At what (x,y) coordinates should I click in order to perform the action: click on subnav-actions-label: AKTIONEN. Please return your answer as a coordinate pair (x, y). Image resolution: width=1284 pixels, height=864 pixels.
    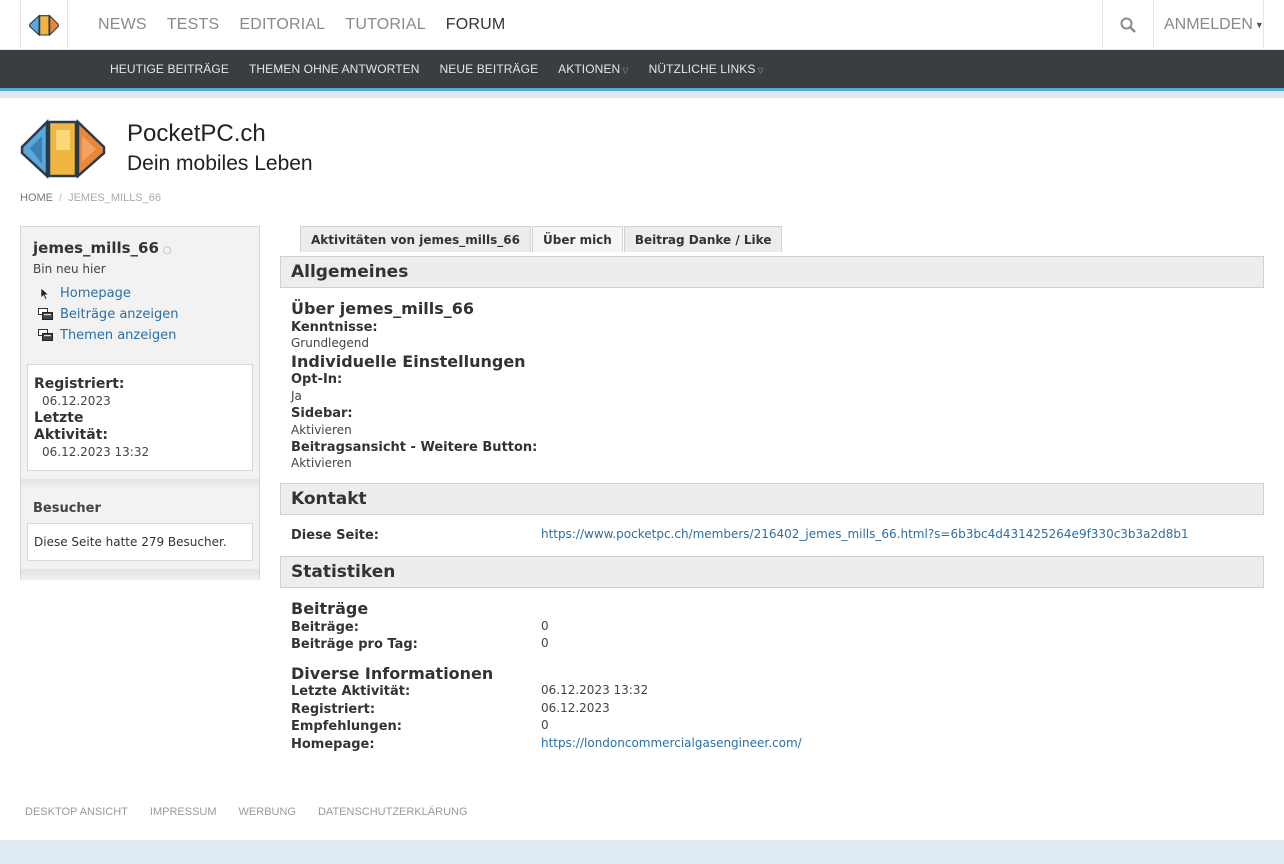
    Looking at the image, I should click on (589, 69).